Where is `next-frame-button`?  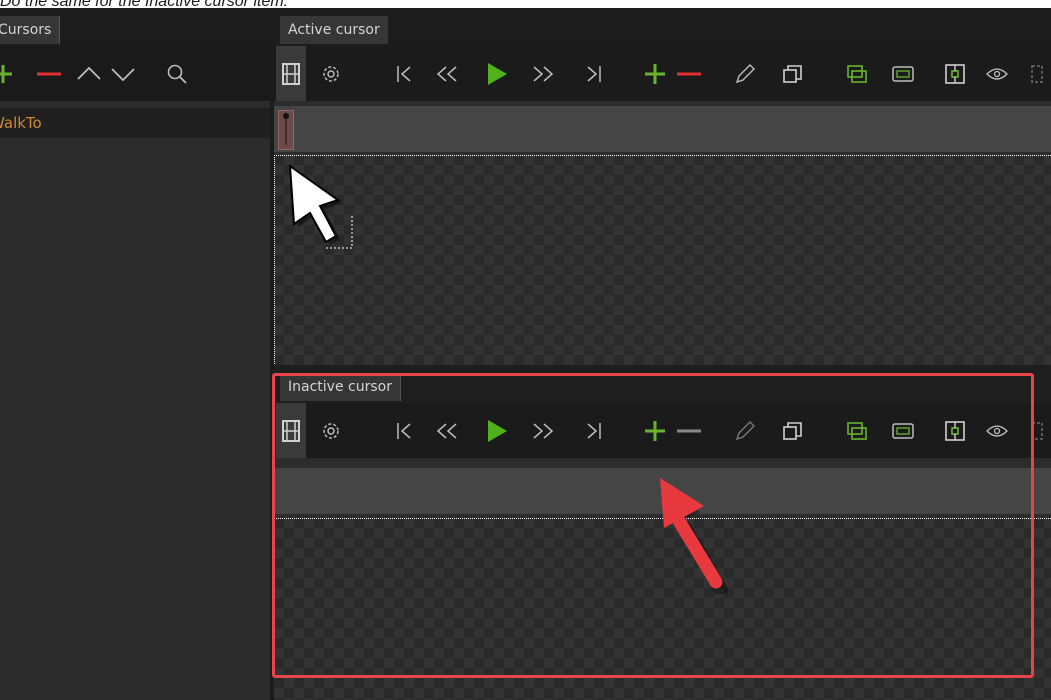 next-frame-button is located at coordinates (543, 73).